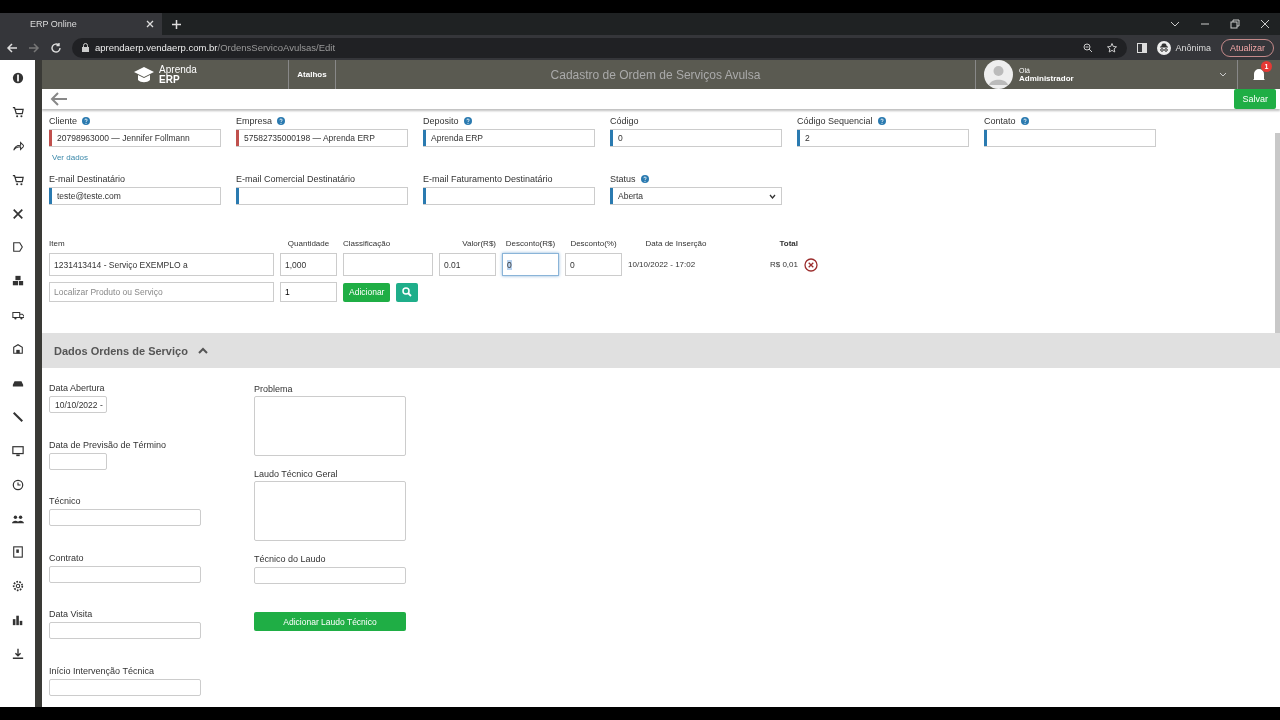 The width and height of the screenshot is (1280, 720). What do you see at coordinates (17, 145) in the screenshot?
I see `share-icon` at bounding box center [17, 145].